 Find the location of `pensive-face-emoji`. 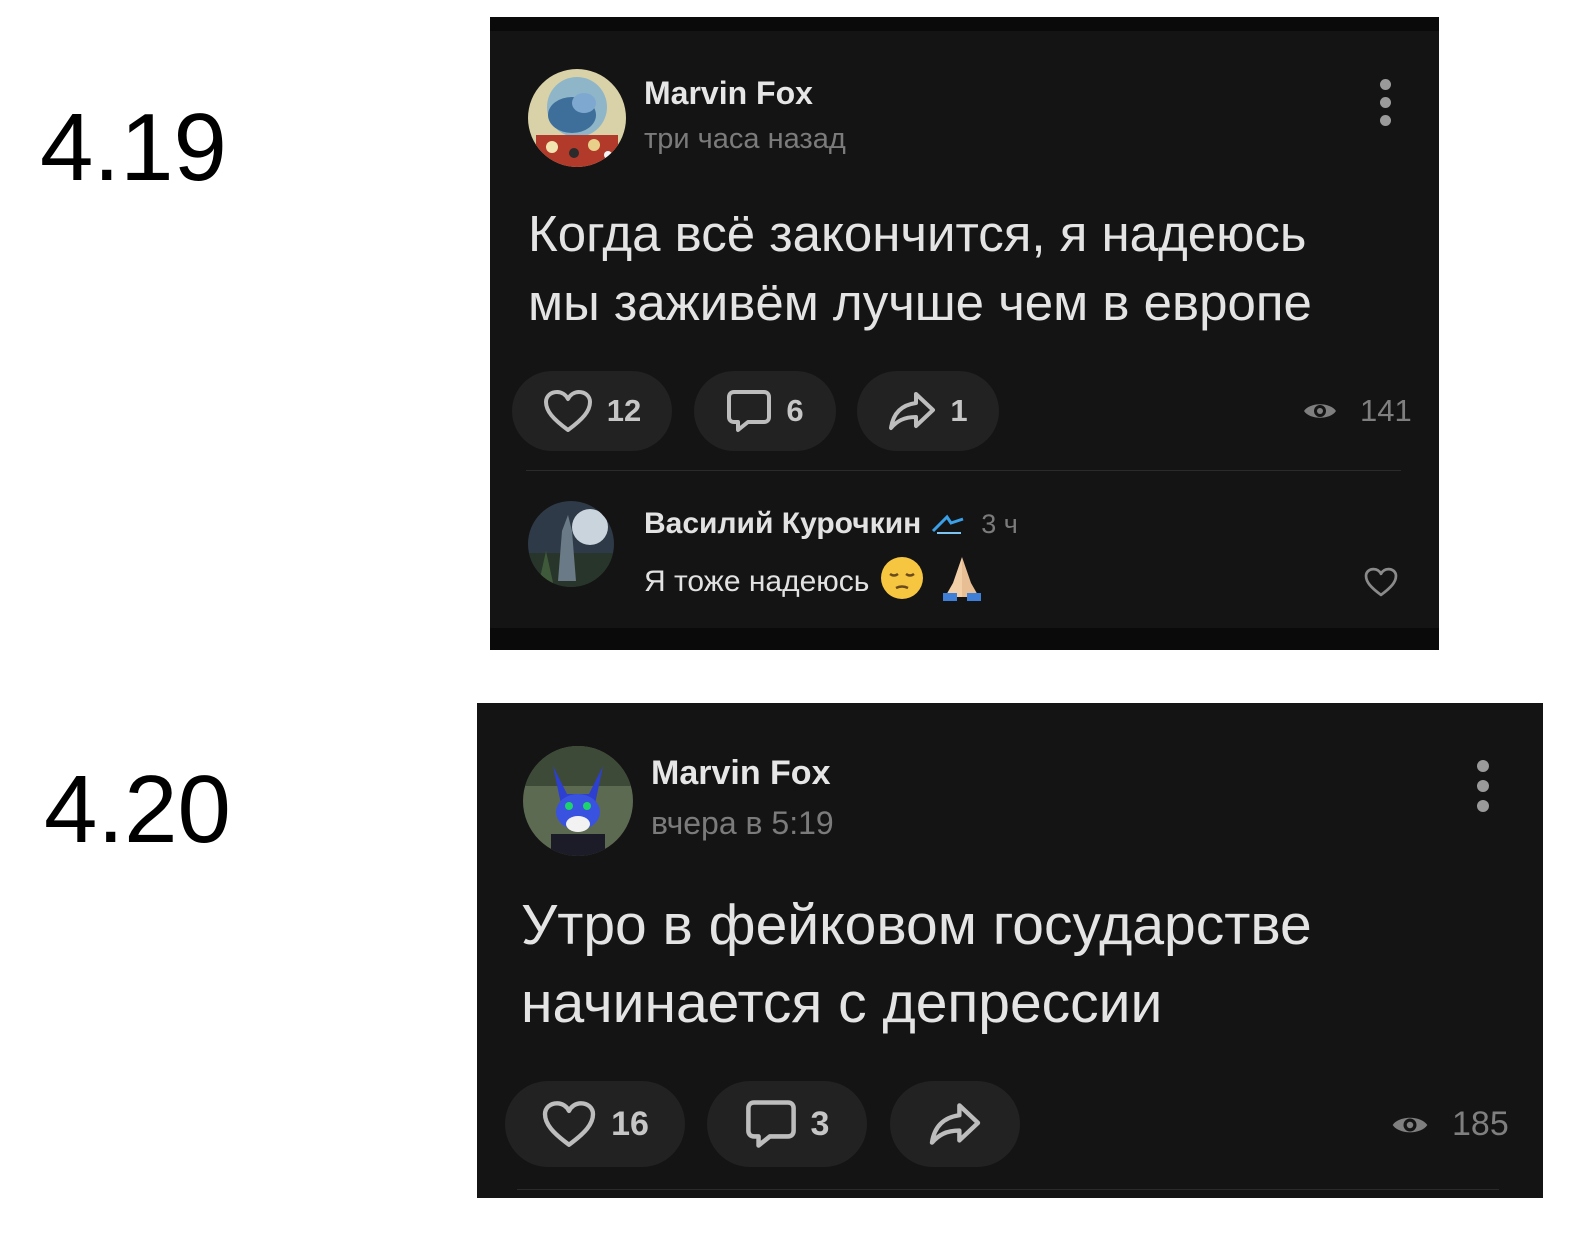

pensive-face-emoji is located at coordinates (902, 582).